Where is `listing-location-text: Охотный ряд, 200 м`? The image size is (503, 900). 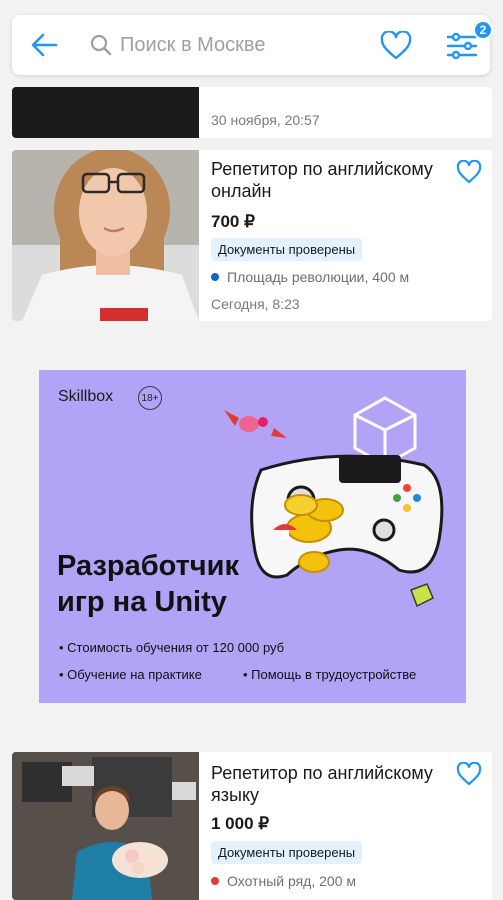
listing-location-text: Охотный ряд, 200 м is located at coordinates (292, 881).